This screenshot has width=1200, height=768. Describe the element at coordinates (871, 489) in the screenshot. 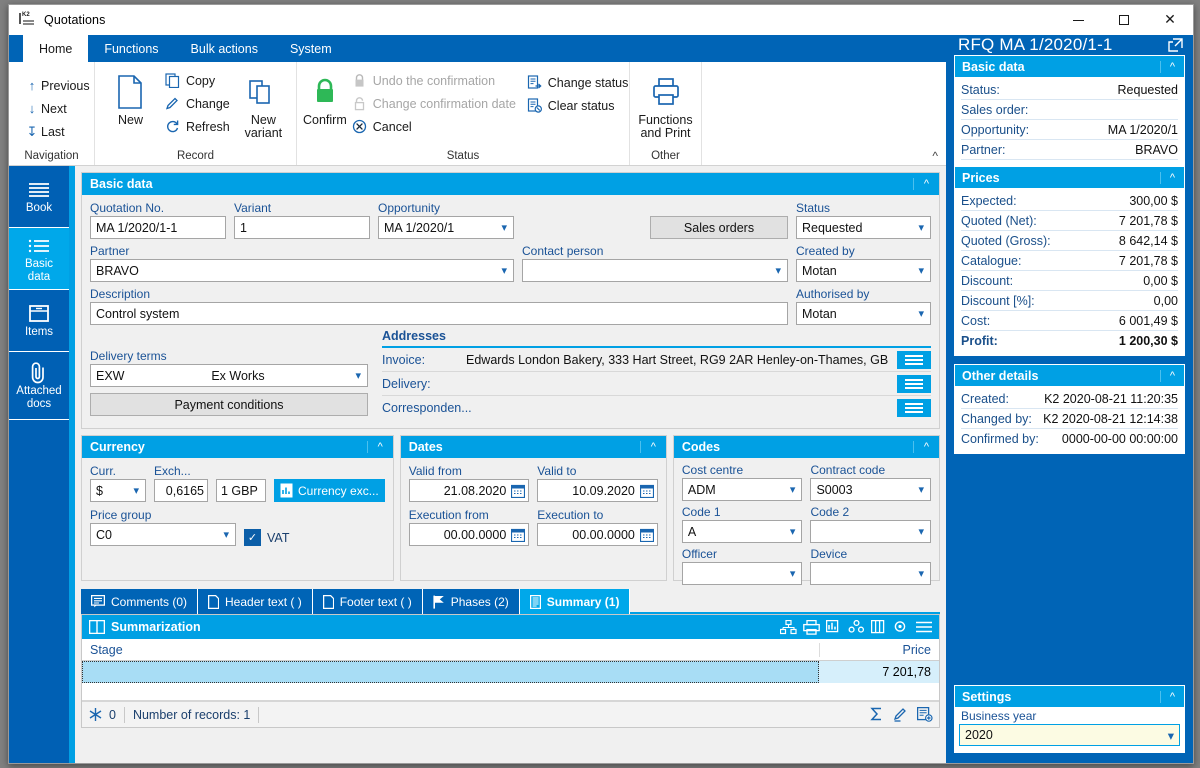

I see `contract-code-input: S0003 ▾` at that location.